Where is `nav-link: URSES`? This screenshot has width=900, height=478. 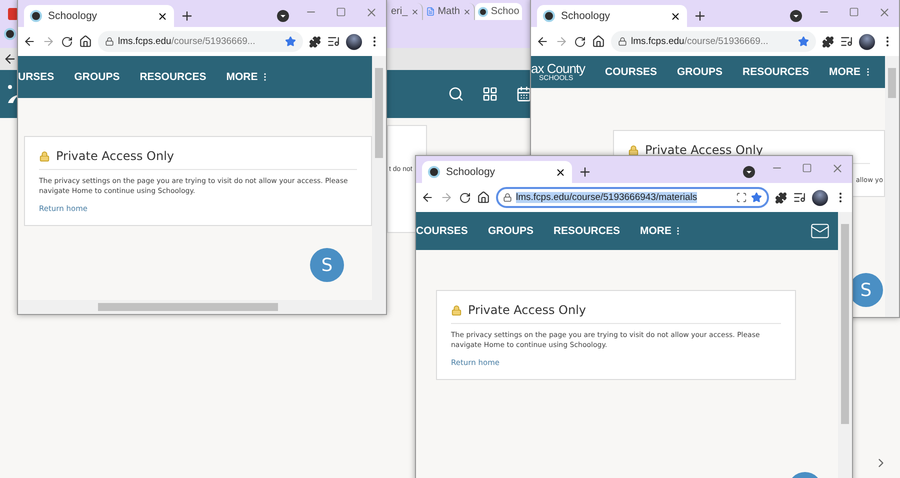
nav-link: URSES is located at coordinates (36, 77).